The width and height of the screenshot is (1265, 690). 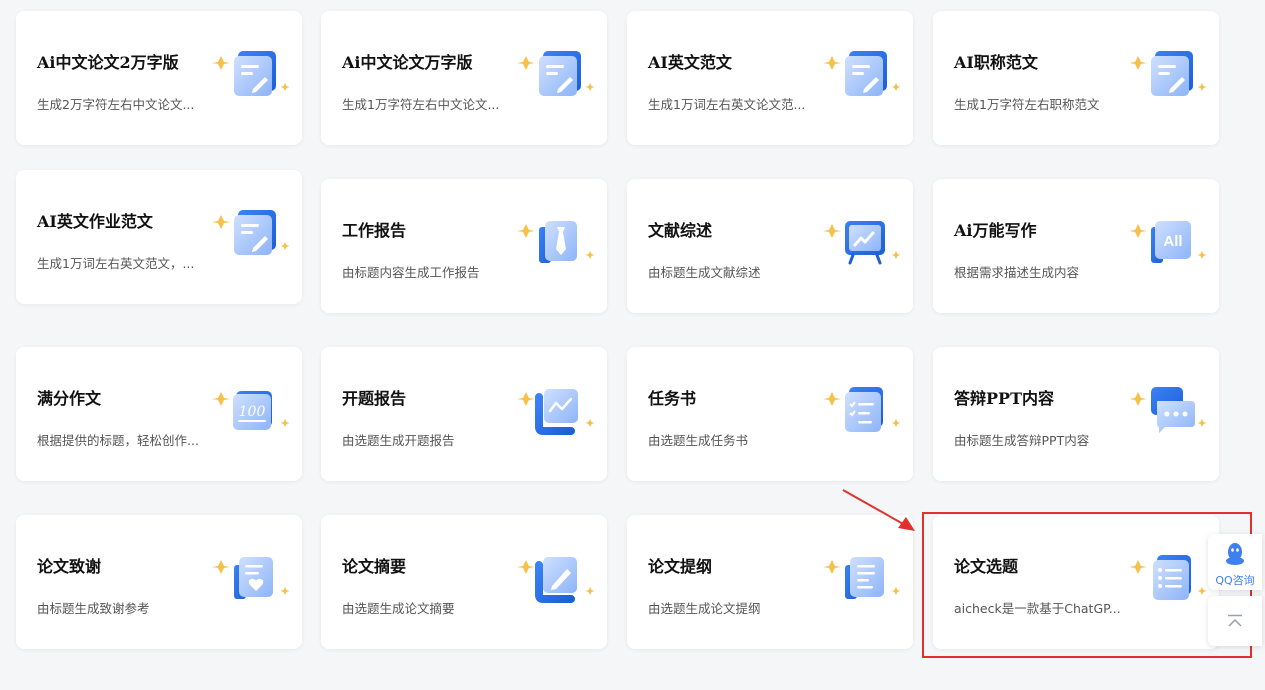 I want to click on card-title: Ai中文论文万字版, so click(x=407, y=62).